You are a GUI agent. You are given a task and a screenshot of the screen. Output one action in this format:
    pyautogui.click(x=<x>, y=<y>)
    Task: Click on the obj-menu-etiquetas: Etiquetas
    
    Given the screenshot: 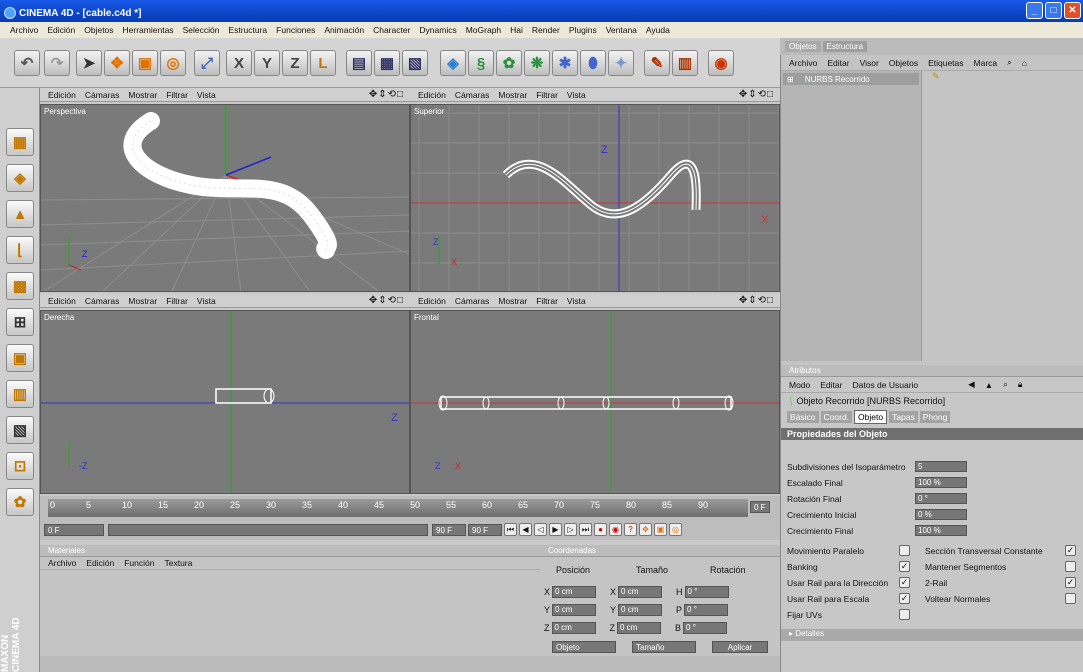 What is the action you would take?
    pyautogui.click(x=945, y=63)
    